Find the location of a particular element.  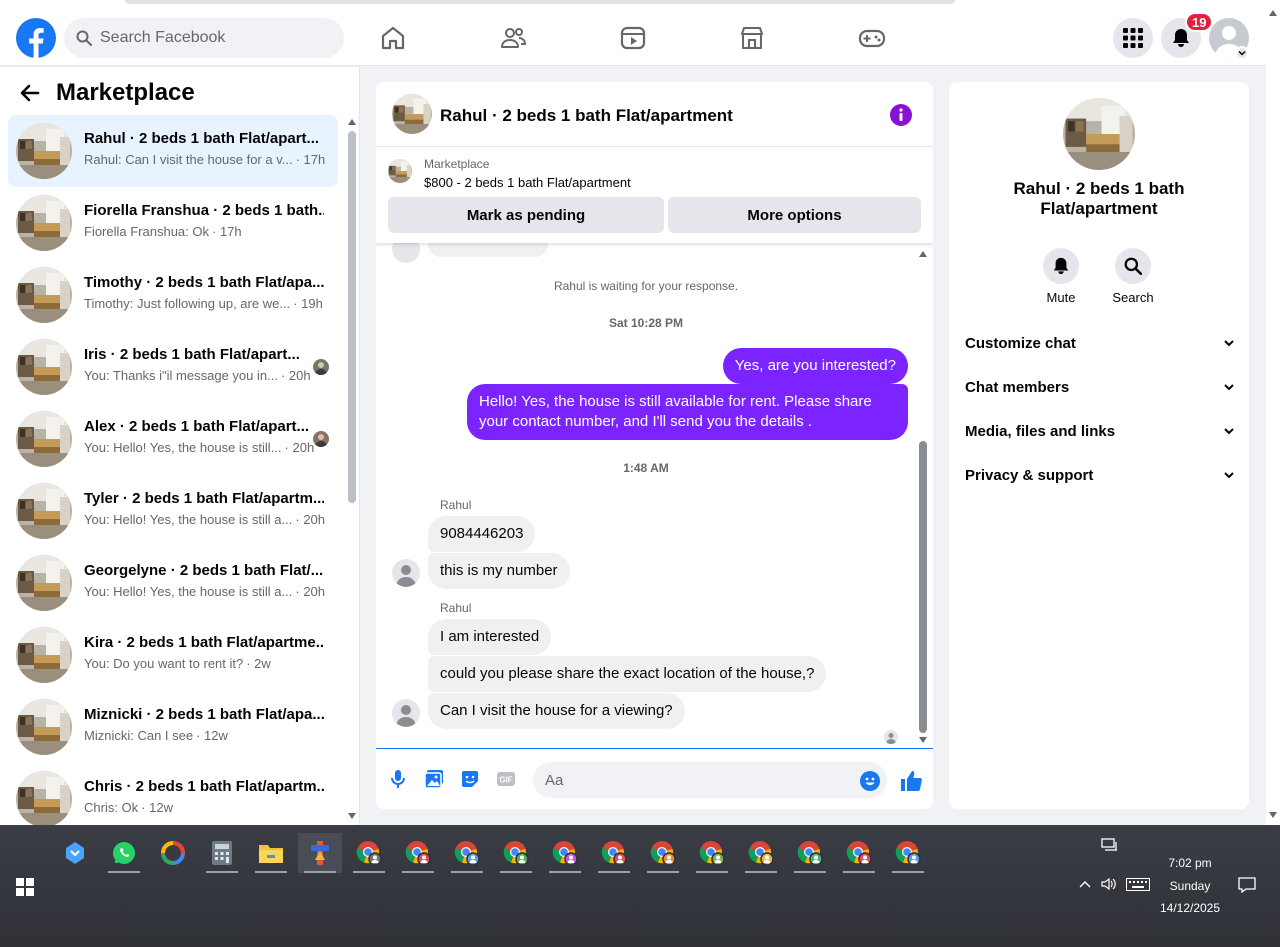

info-icon is located at coordinates (901, 115).